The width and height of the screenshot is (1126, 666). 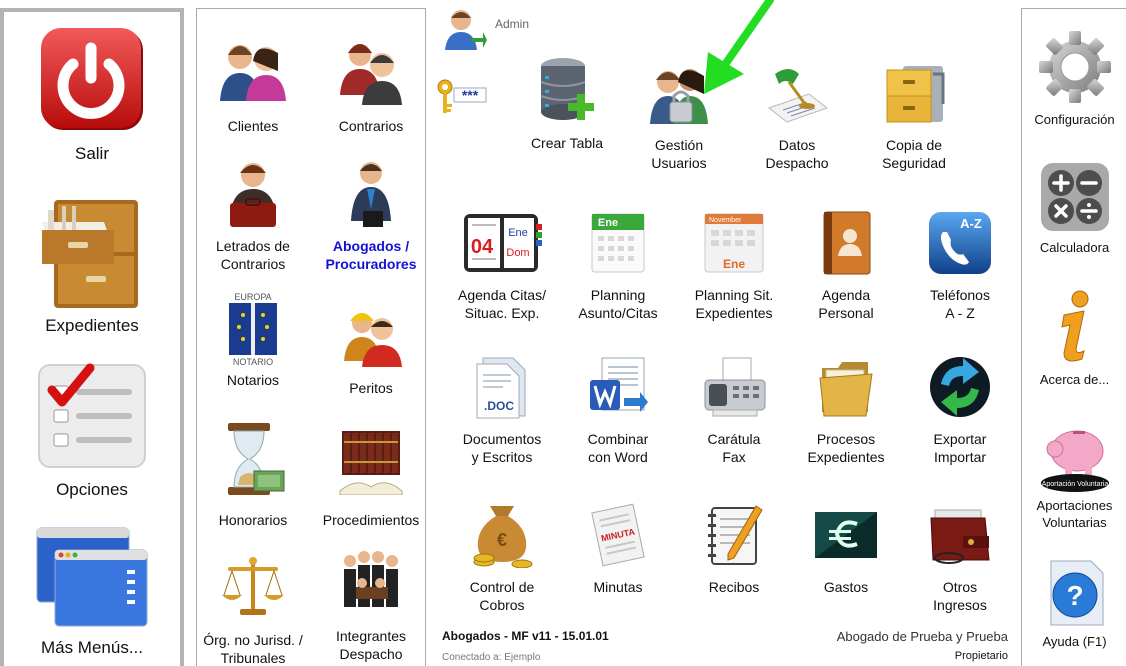 What do you see at coordinates (525, 636) in the screenshot?
I see `app-version: Abogados - MF v11 - 15.01.01` at bounding box center [525, 636].